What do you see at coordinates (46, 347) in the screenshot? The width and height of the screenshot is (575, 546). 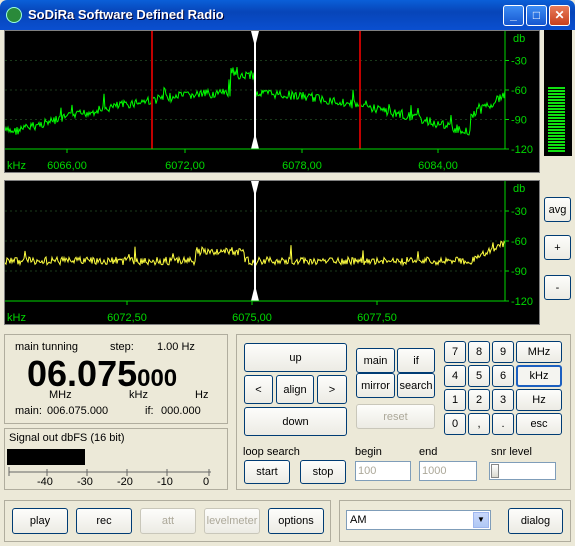 I see `tuning-title: main tunning` at bounding box center [46, 347].